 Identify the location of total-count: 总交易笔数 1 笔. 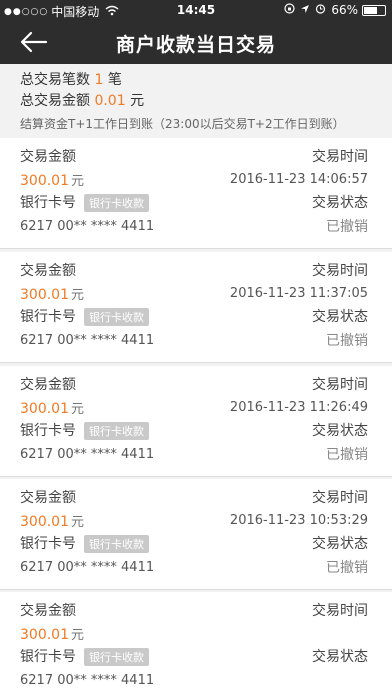
(71, 79).